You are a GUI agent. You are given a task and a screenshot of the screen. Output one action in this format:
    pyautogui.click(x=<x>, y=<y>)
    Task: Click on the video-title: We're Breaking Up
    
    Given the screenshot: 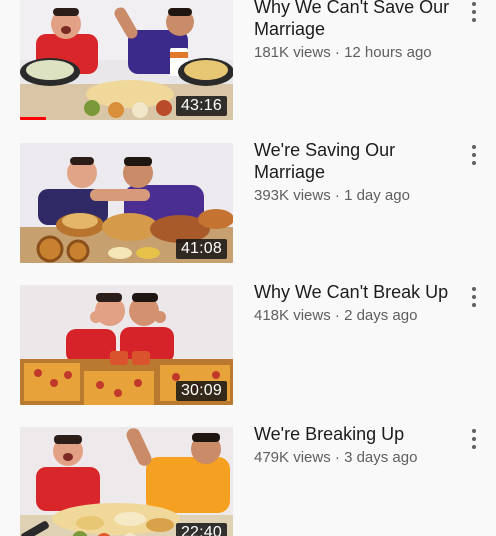 What is the action you would take?
    pyautogui.click(x=354, y=434)
    